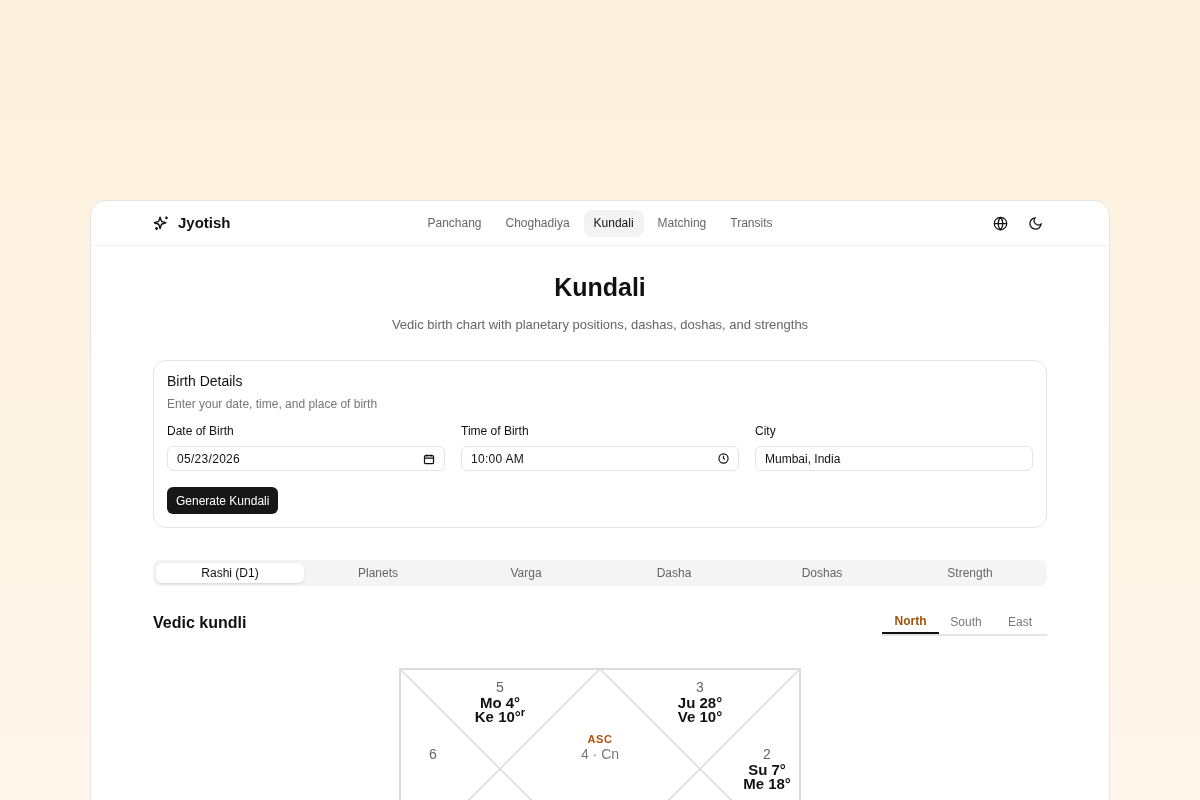 This screenshot has width=1200, height=800. Describe the element at coordinates (537, 223) in the screenshot. I see `nav-link: Choghadiya` at that location.